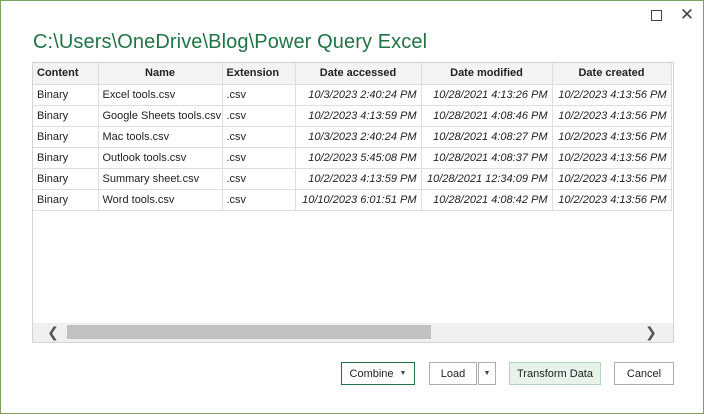  I want to click on close-button: ✕, so click(687, 15).